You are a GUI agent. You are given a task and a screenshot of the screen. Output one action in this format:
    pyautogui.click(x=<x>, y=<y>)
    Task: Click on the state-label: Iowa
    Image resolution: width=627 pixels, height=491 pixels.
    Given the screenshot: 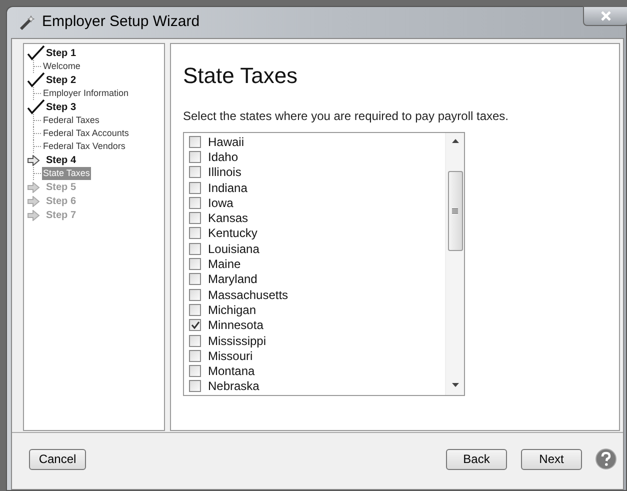 What is the action you would take?
    pyautogui.click(x=221, y=203)
    